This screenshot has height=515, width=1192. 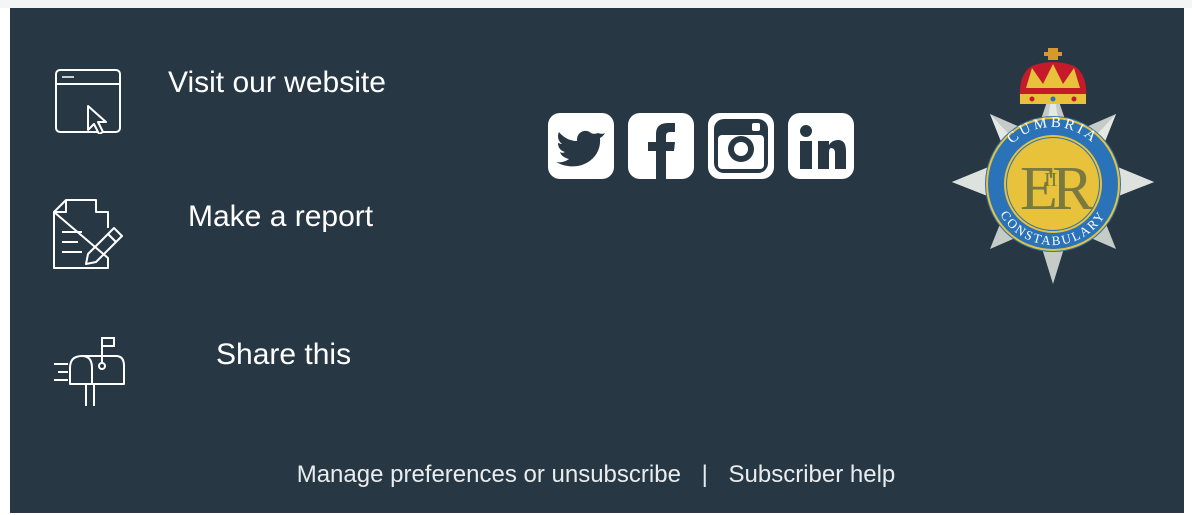 I want to click on visit-website-label: Visit our website, so click(x=277, y=82).